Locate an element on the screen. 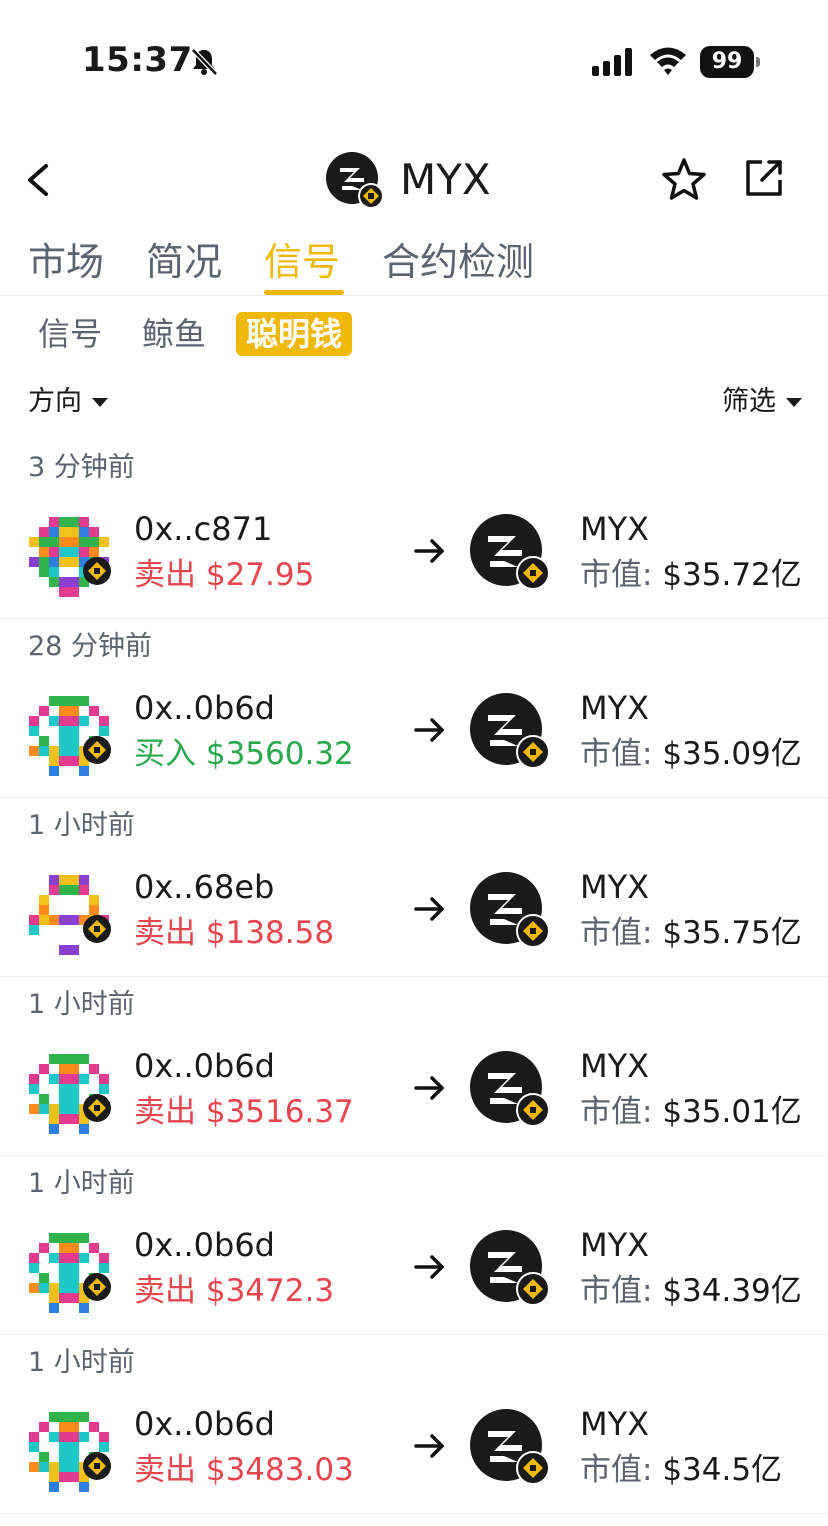 Image resolution: width=828 pixels, height=1526 pixels. bell-slash-icon is located at coordinates (204, 62).